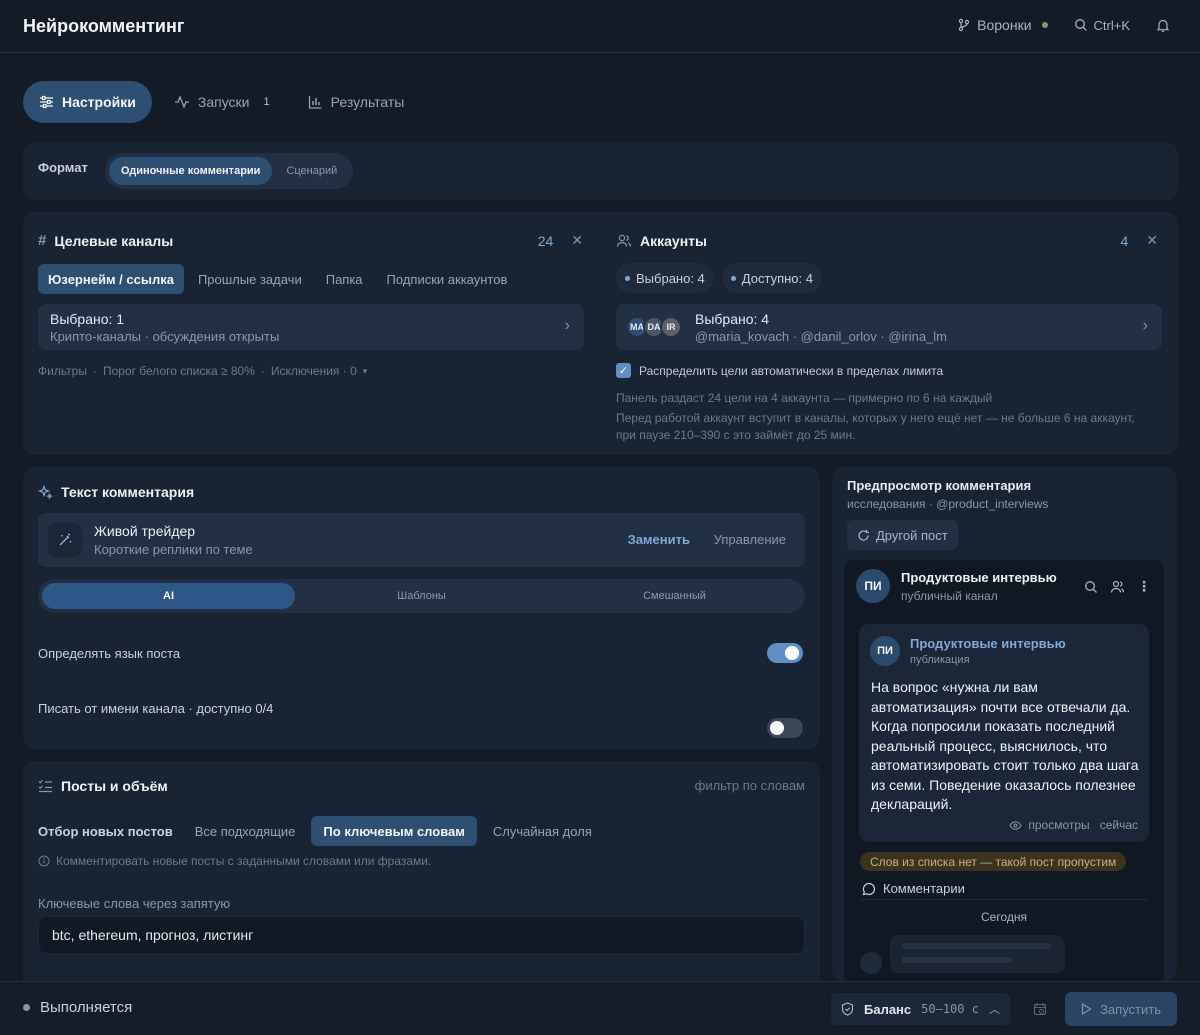 This screenshot has width=1200, height=1035. What do you see at coordinates (950, 1009) in the screenshot?
I see `balance-range: 50–100 с` at bounding box center [950, 1009].